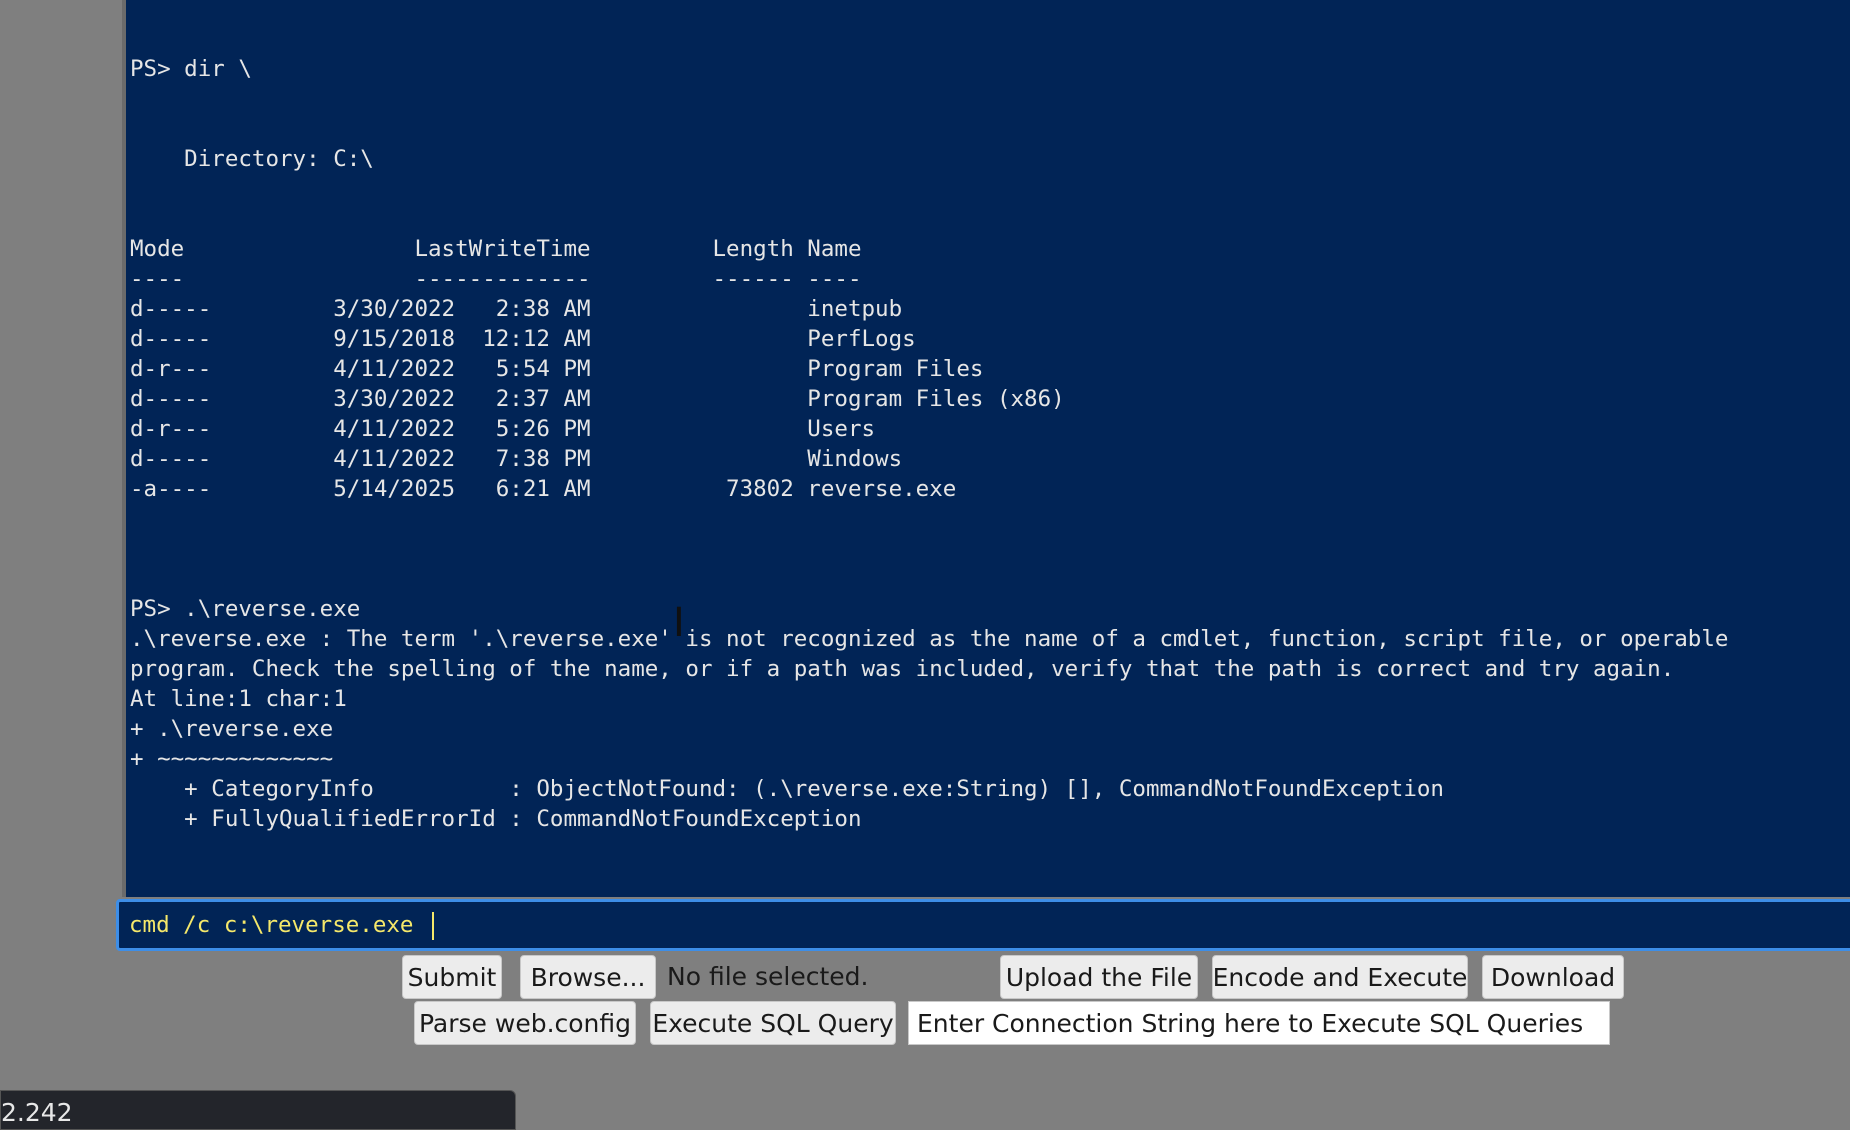 The width and height of the screenshot is (1850, 1130). Describe the element at coordinates (768, 976) in the screenshot. I see `file-status-label: No file selected.` at that location.